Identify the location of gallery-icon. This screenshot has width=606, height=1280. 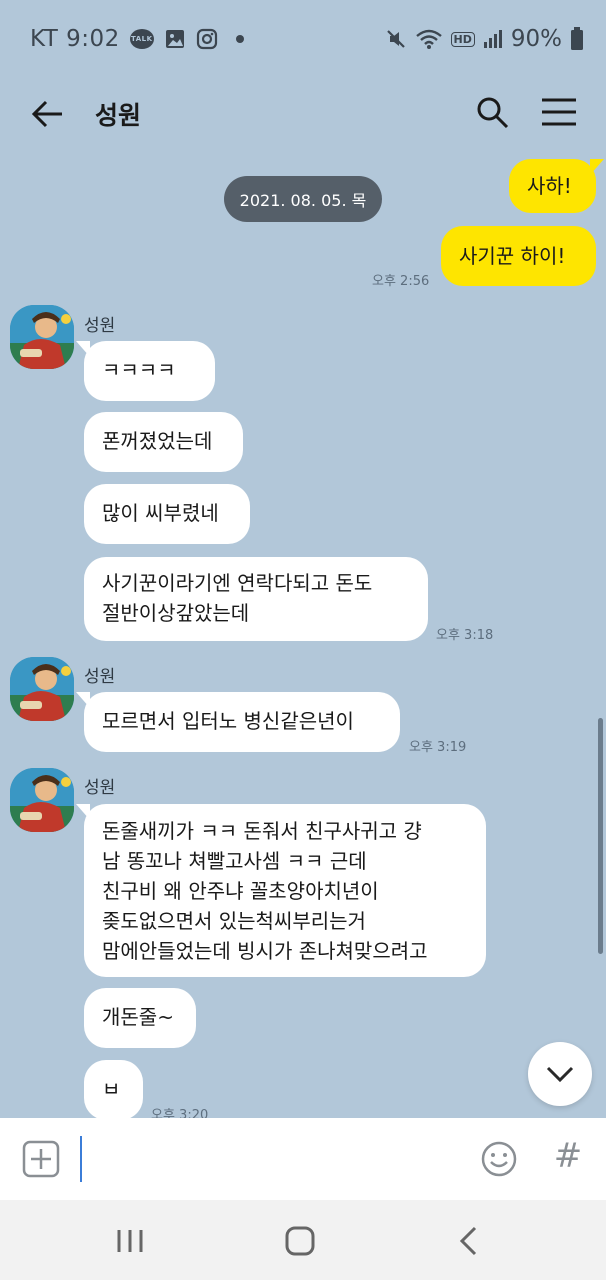
(174, 39).